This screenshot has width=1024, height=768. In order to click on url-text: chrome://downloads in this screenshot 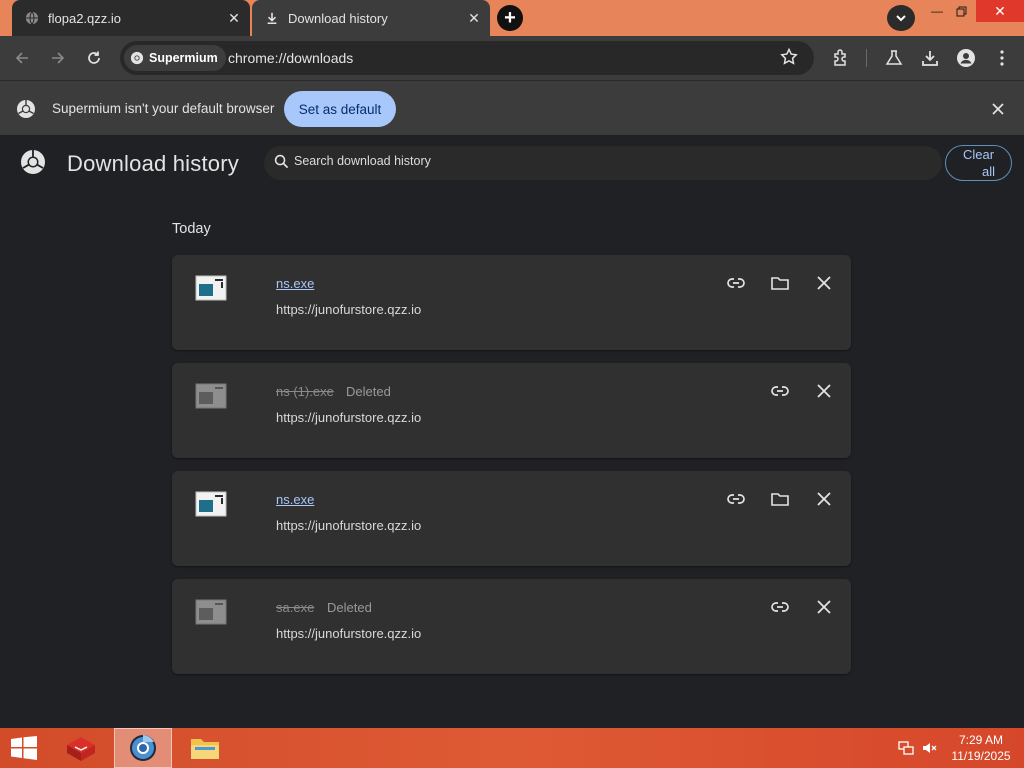, I will do `click(290, 58)`.